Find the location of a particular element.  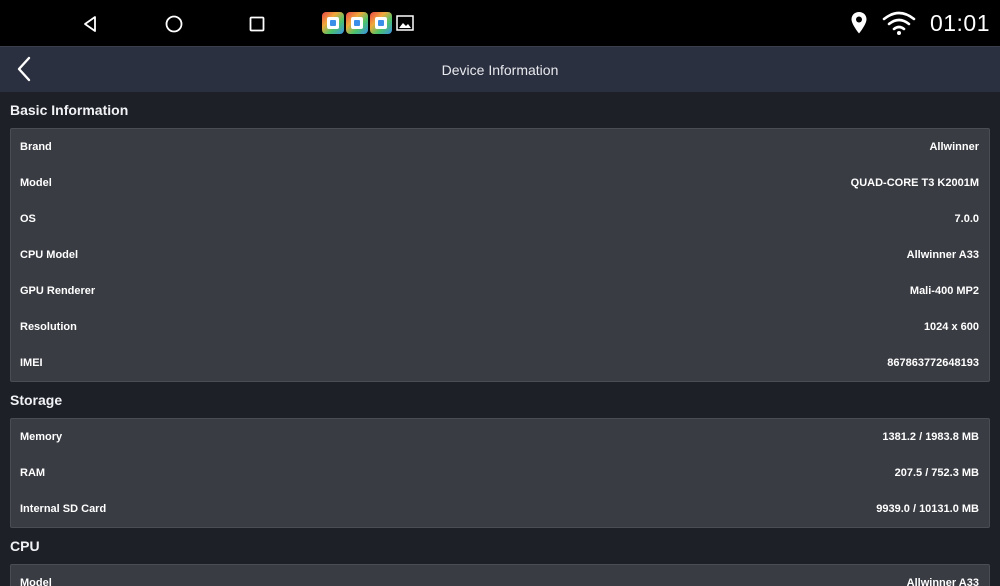

row-value: 9939.0 / 10131.0 MB is located at coordinates (927, 509).